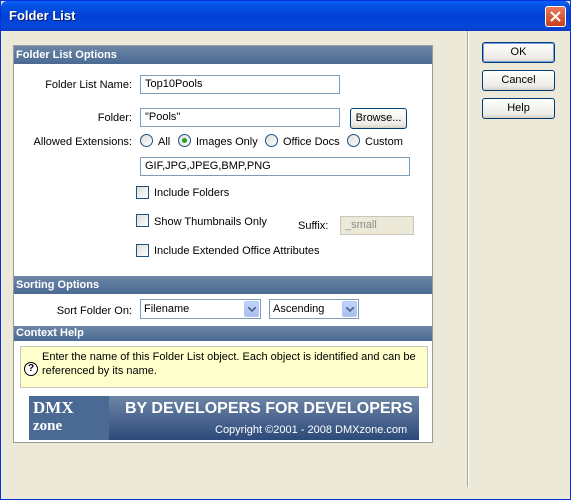  Describe the element at coordinates (142, 220) in the screenshot. I see `show-thumbnails-checkbox` at that location.